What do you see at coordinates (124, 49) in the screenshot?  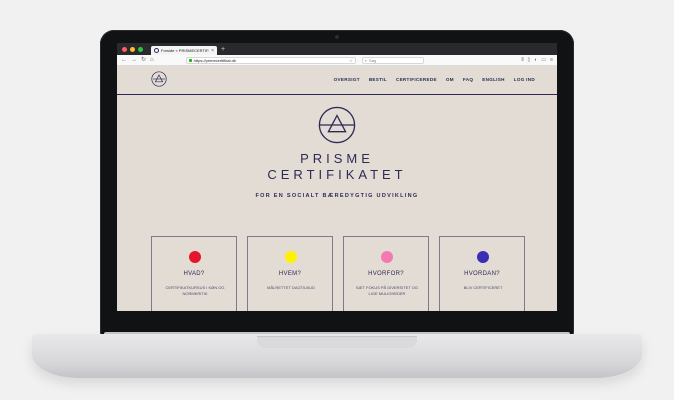 I see `close-window-button` at bounding box center [124, 49].